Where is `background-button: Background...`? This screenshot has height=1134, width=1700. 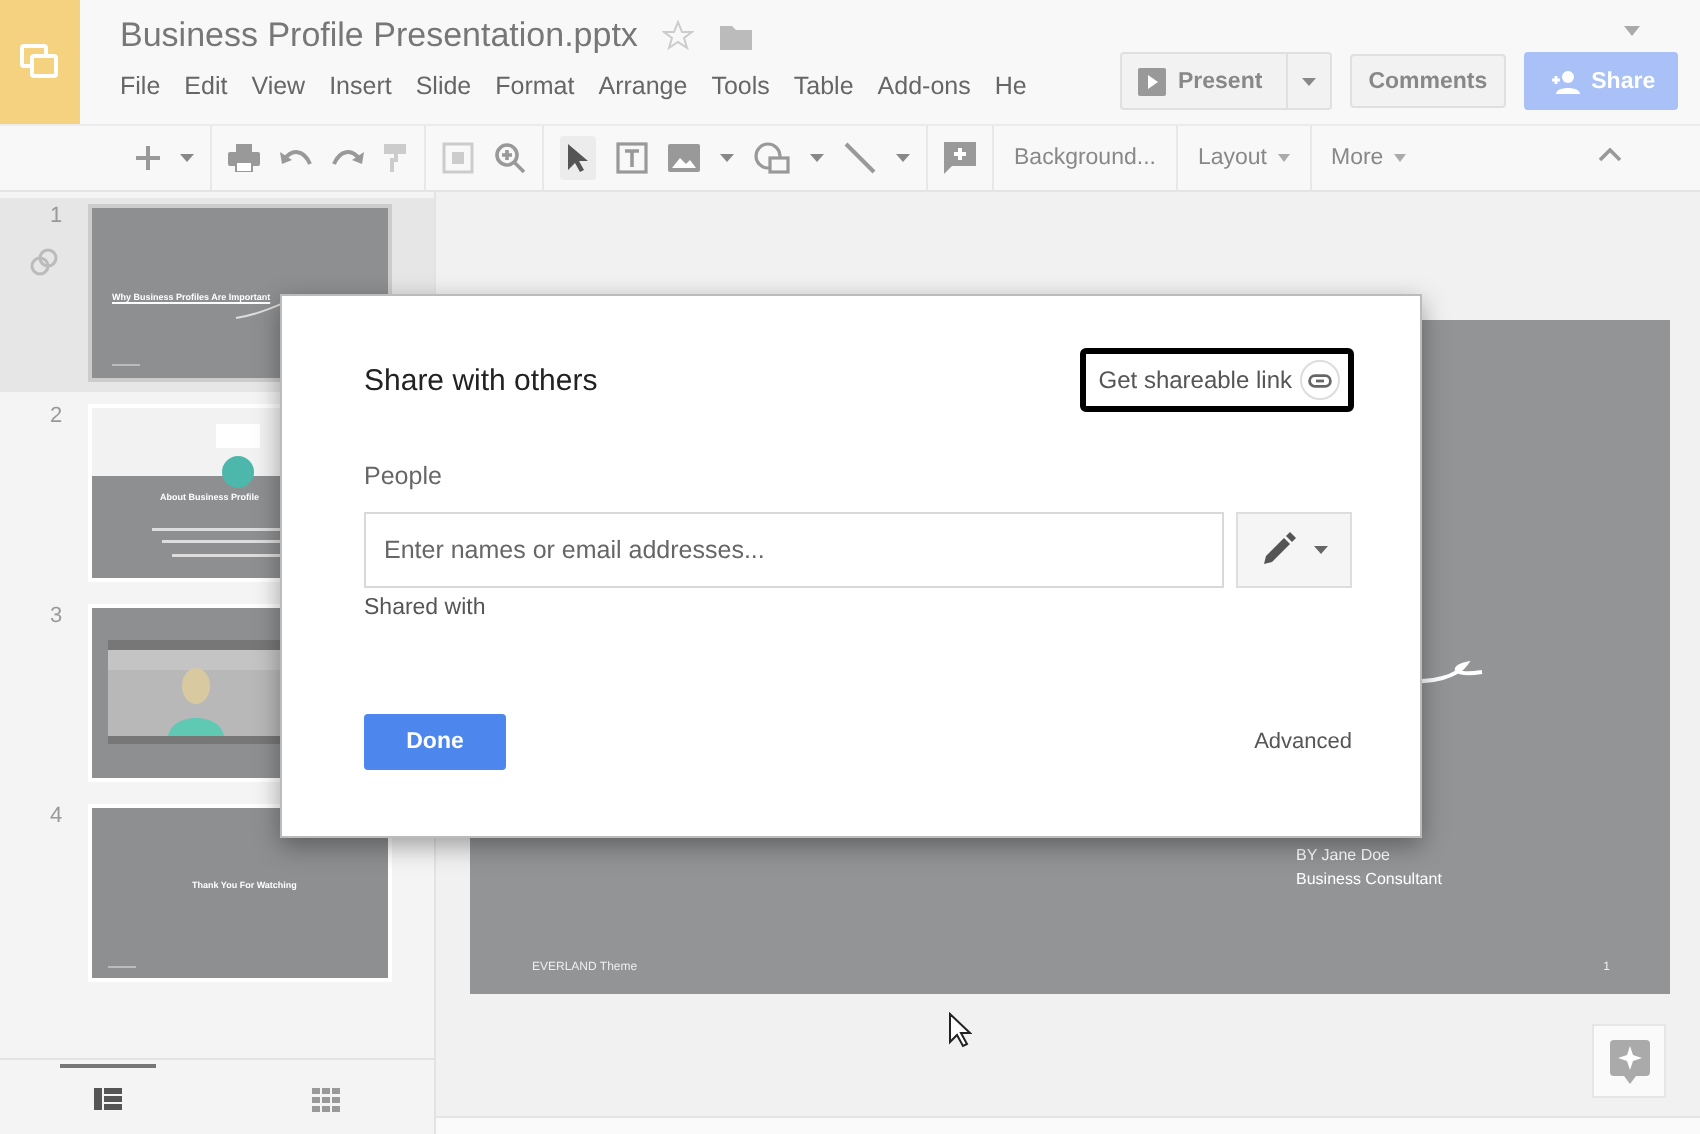 background-button: Background... is located at coordinates (1085, 158).